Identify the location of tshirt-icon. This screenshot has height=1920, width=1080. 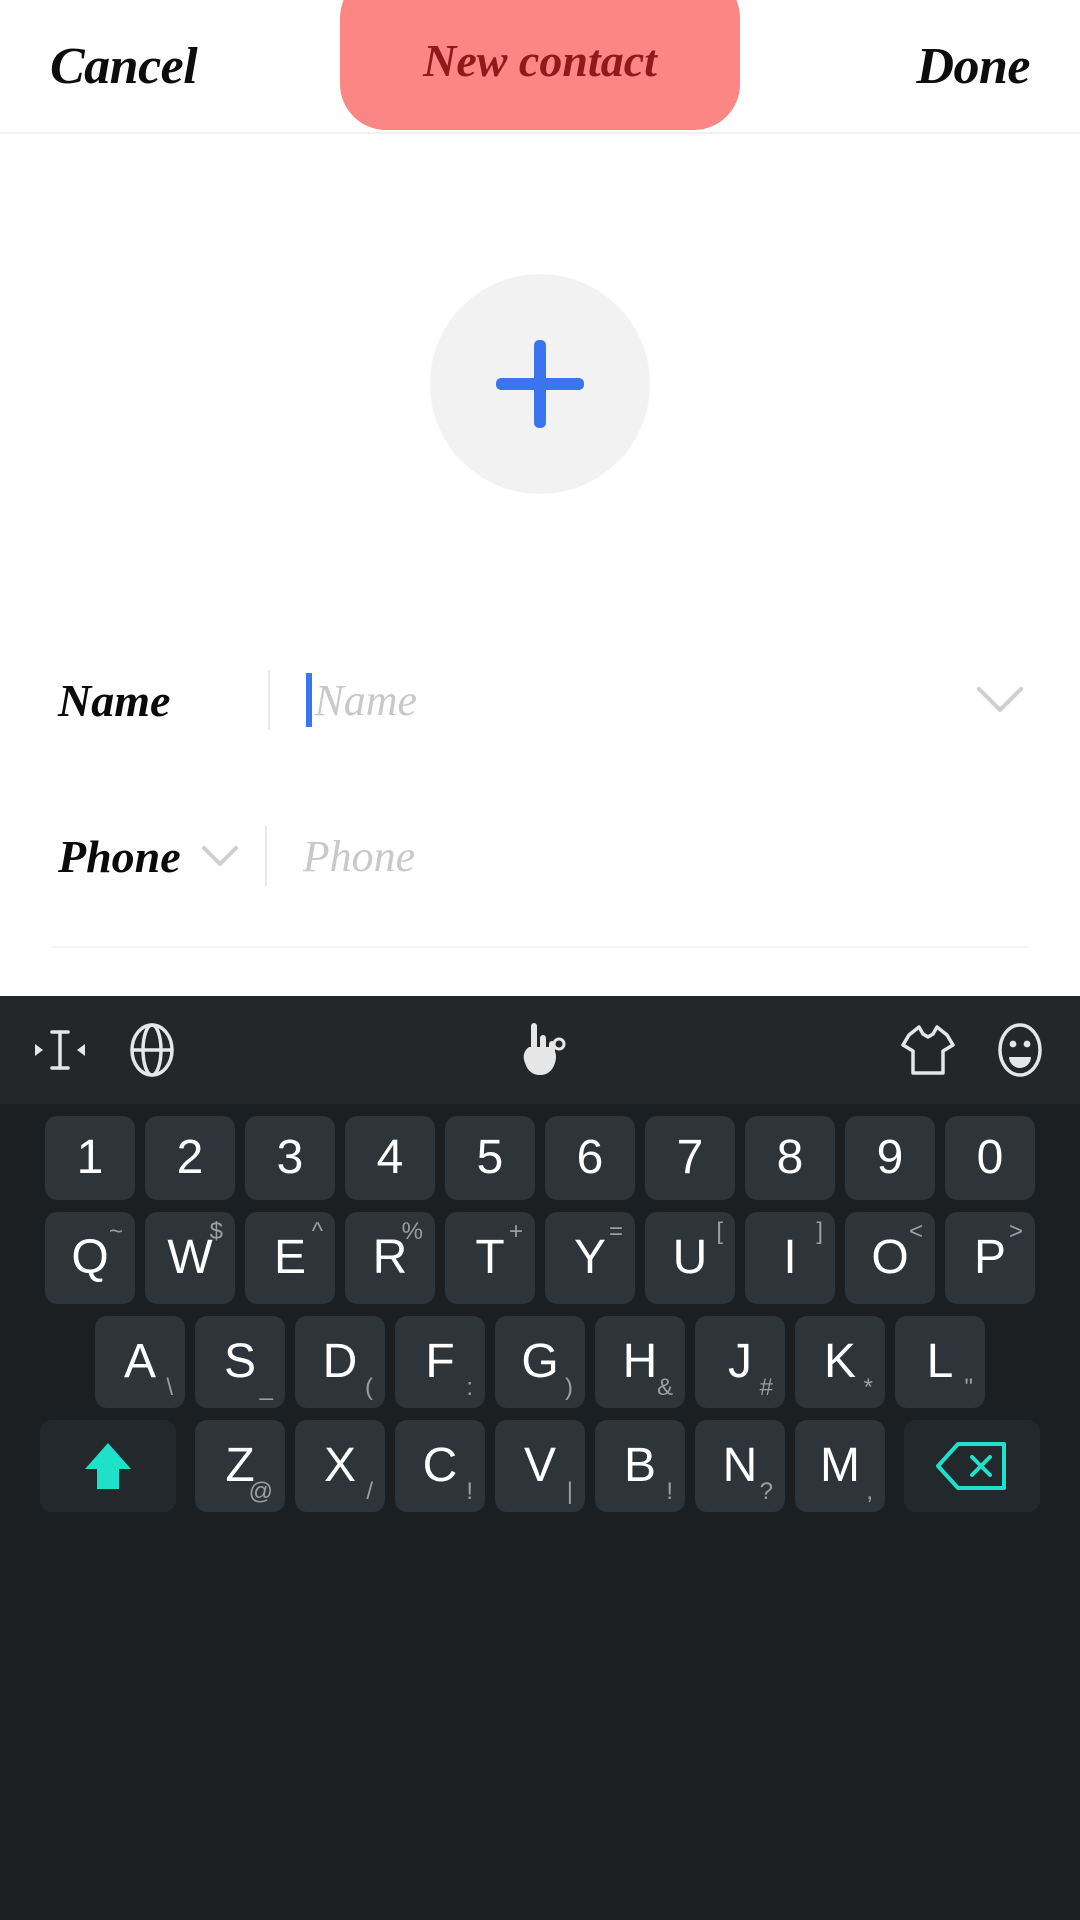
(928, 1050).